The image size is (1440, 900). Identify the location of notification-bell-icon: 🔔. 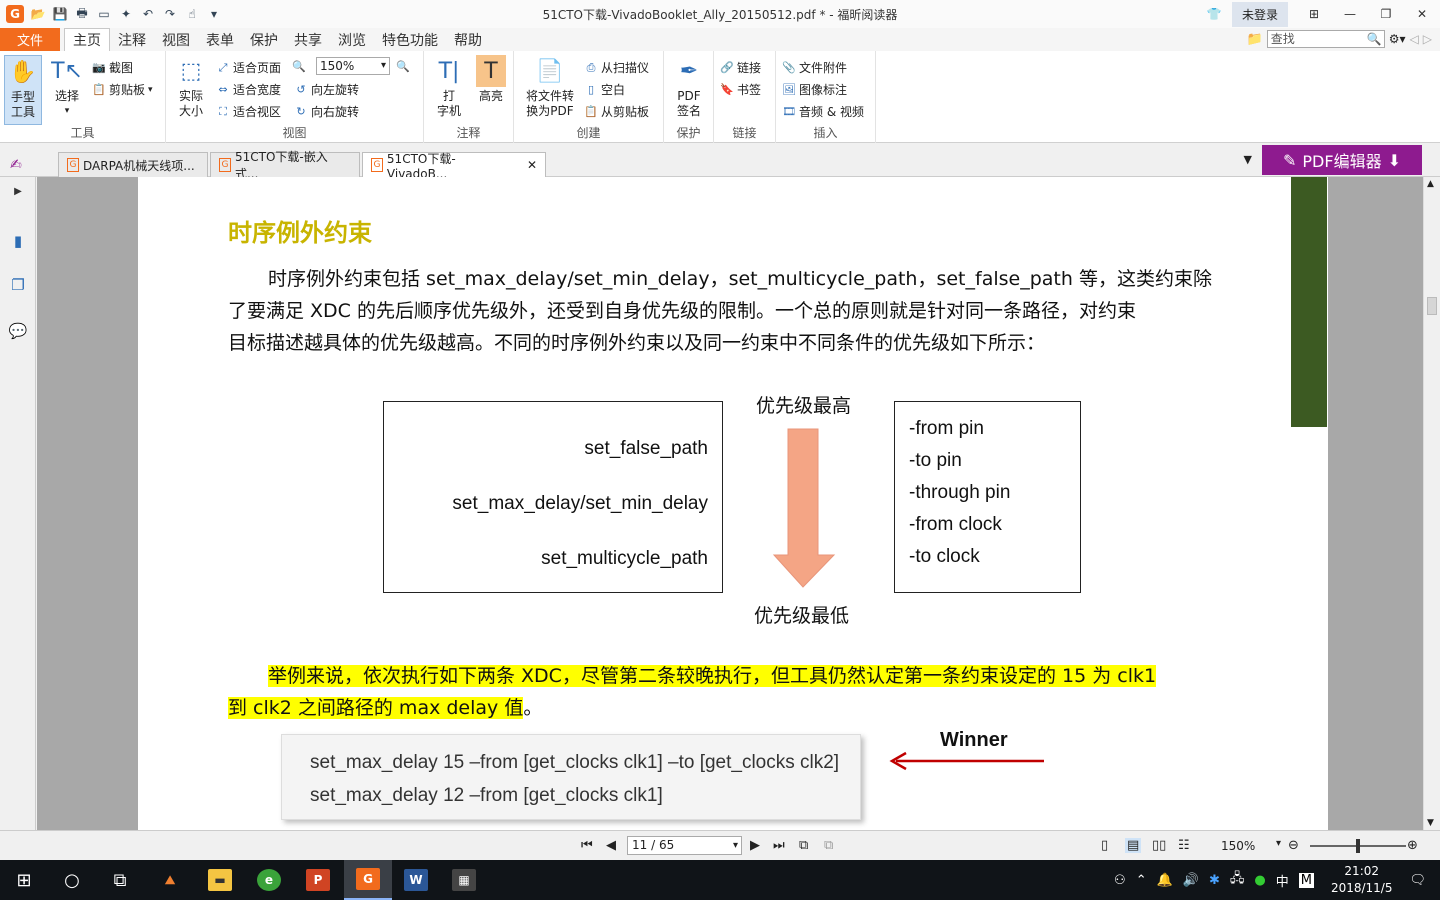
(1165, 880).